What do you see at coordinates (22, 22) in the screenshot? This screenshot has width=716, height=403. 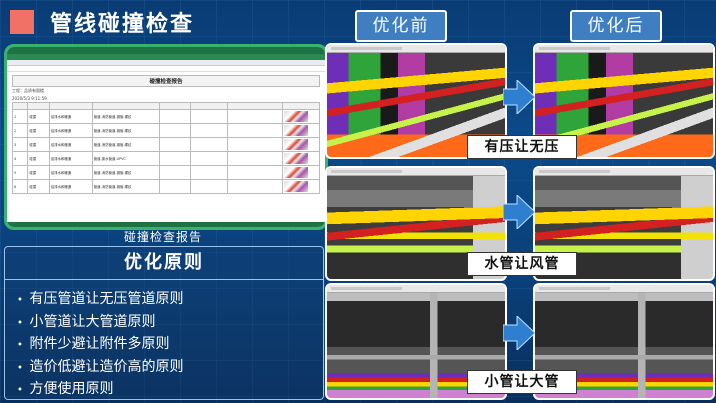 I see `title-marker` at bounding box center [22, 22].